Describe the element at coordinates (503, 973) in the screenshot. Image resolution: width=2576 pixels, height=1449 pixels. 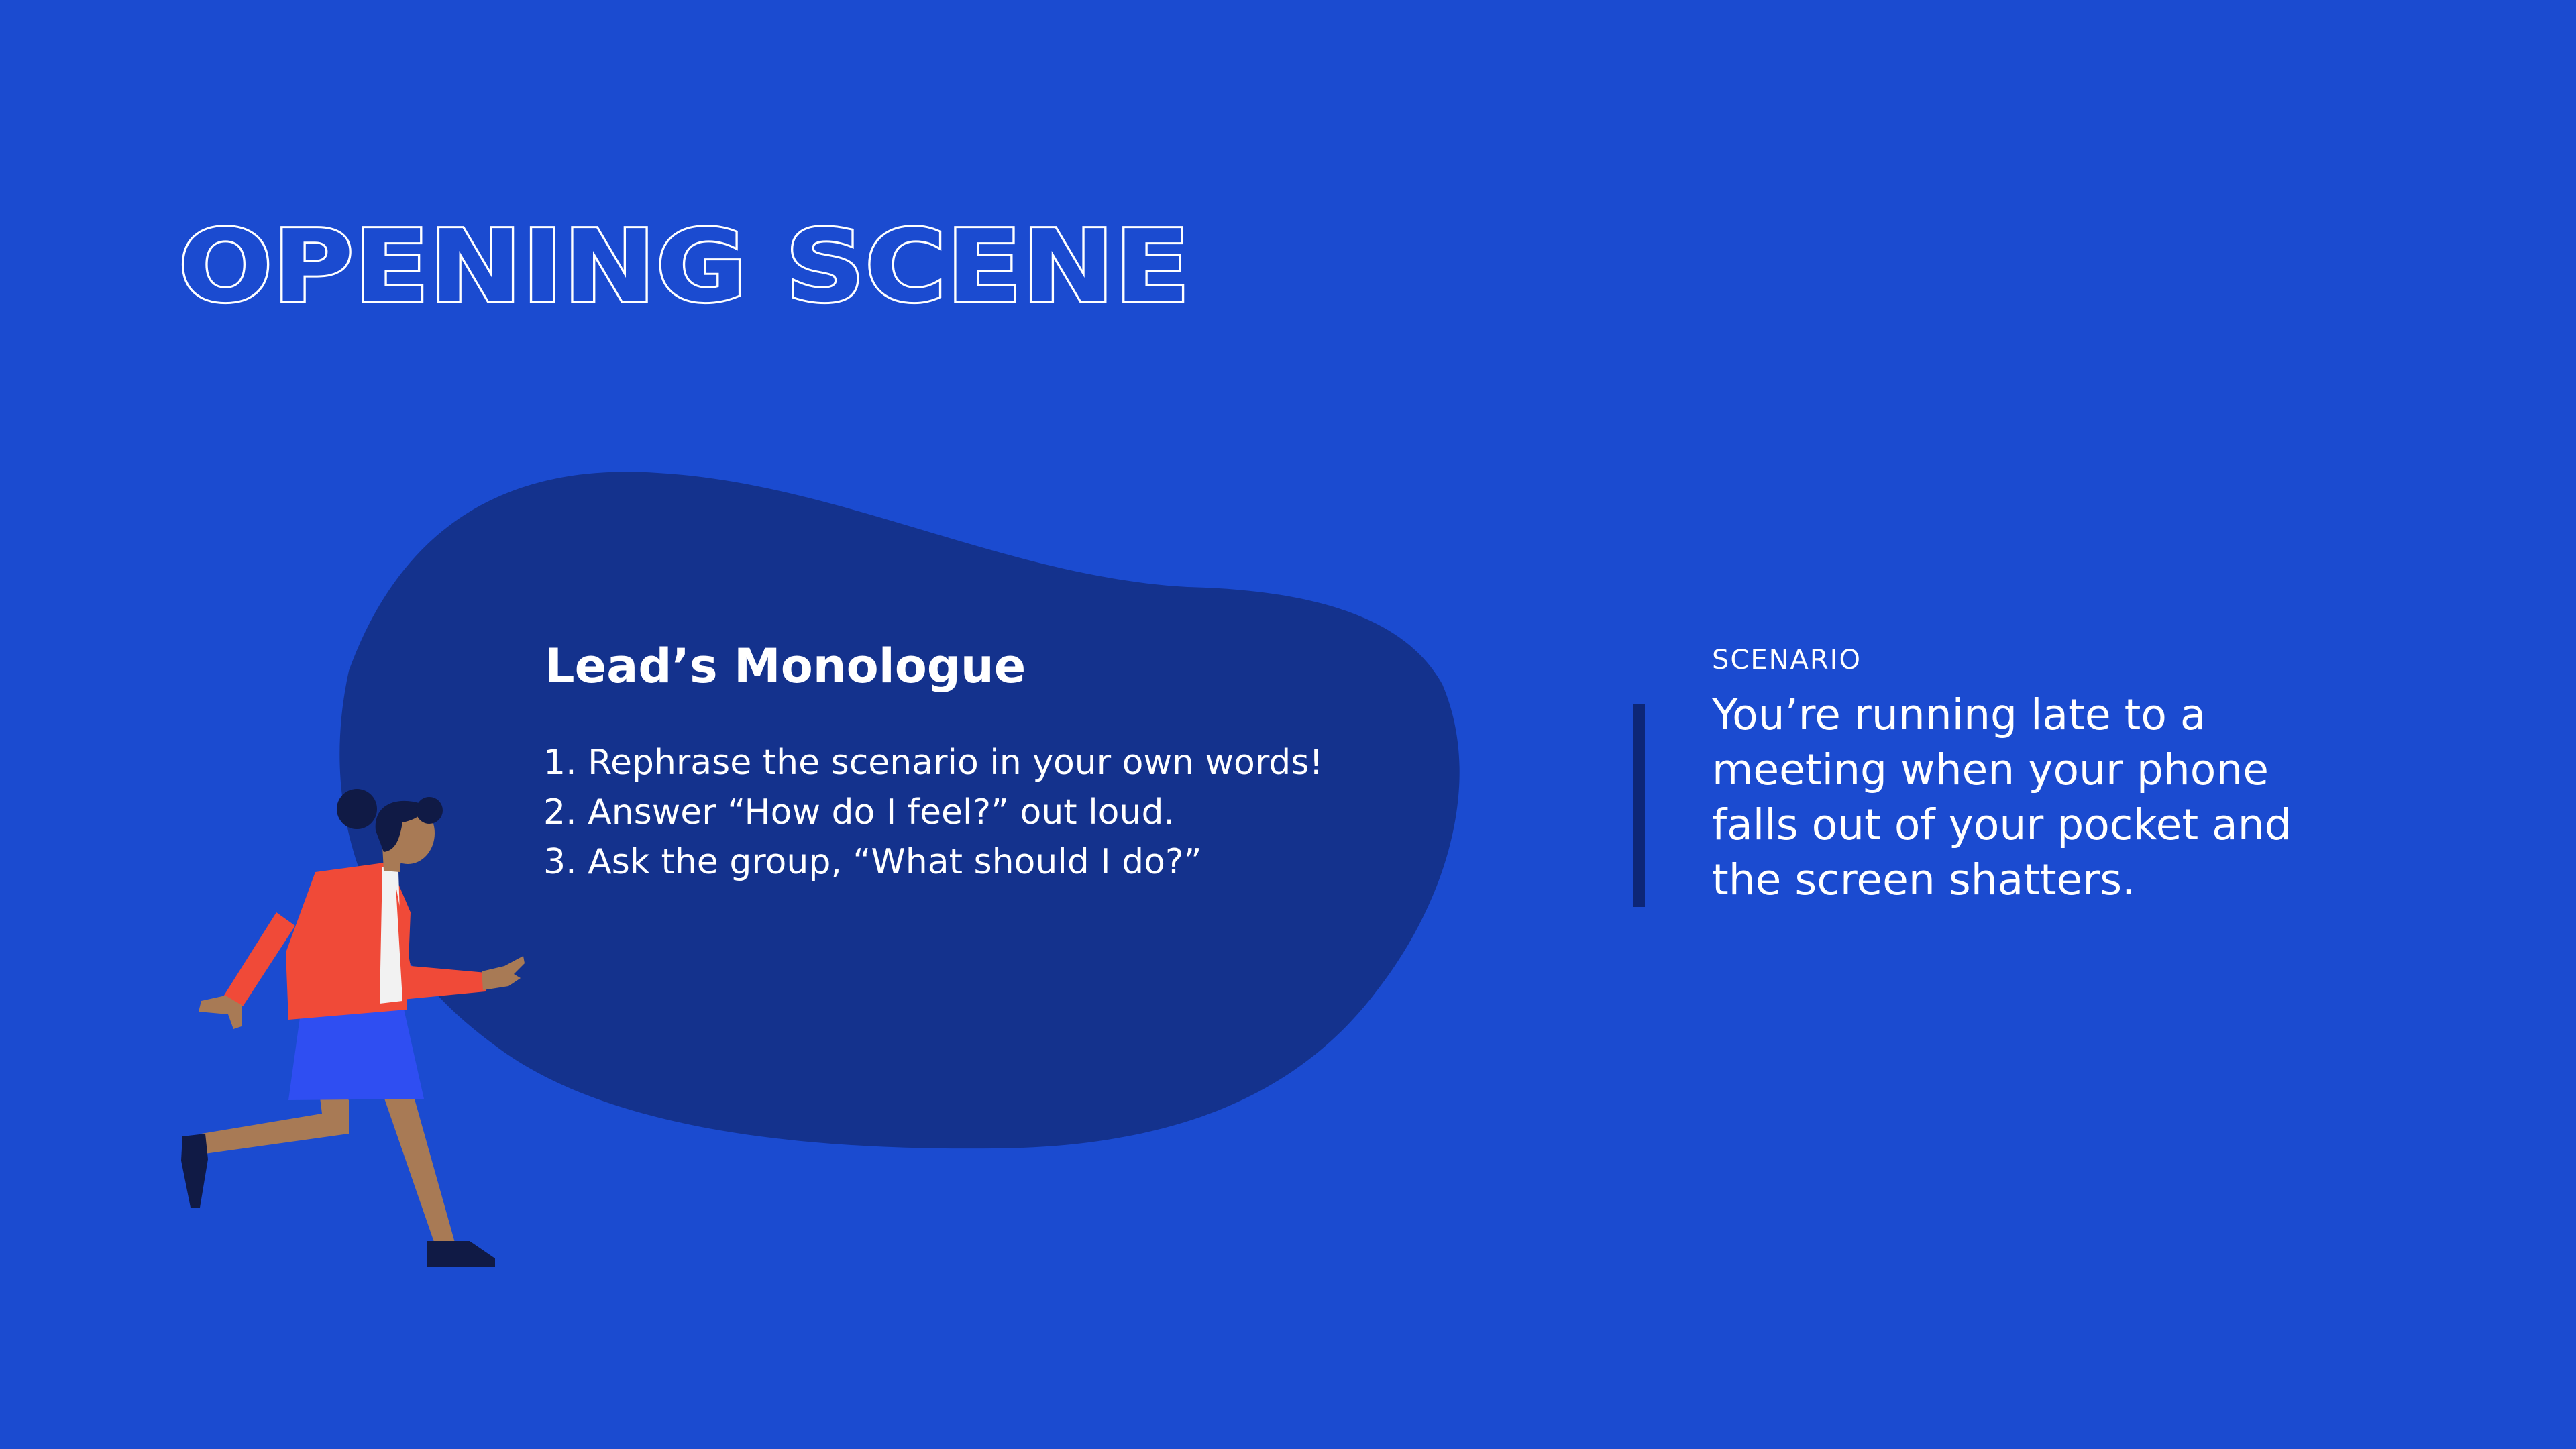
I see `front-hand` at that location.